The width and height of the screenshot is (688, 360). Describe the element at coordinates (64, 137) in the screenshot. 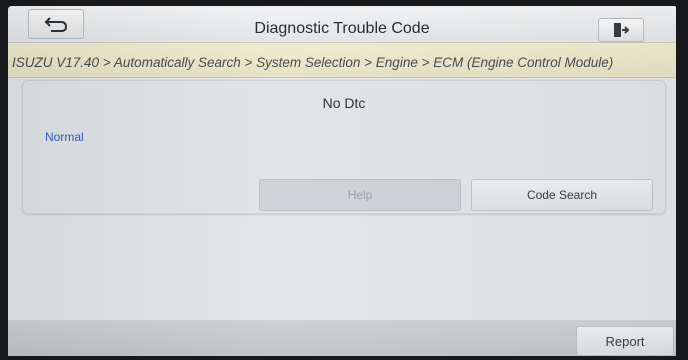

I see `system-status-text: Normal` at that location.